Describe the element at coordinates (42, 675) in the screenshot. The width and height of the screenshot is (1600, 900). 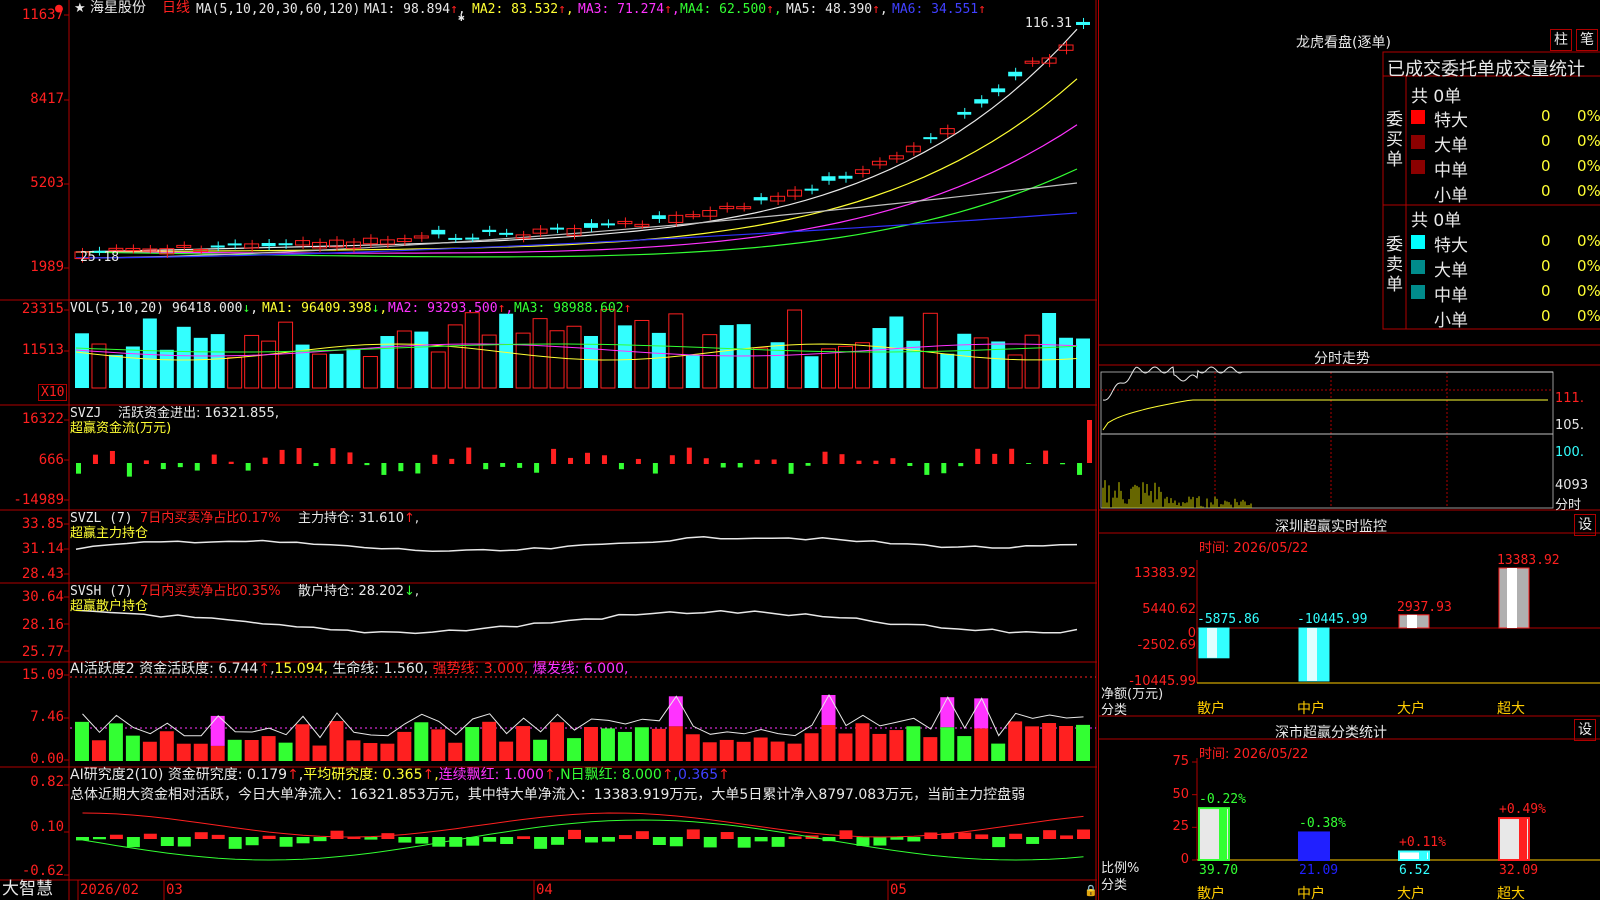
I see `y-tick-ai-active: 15.09` at that location.